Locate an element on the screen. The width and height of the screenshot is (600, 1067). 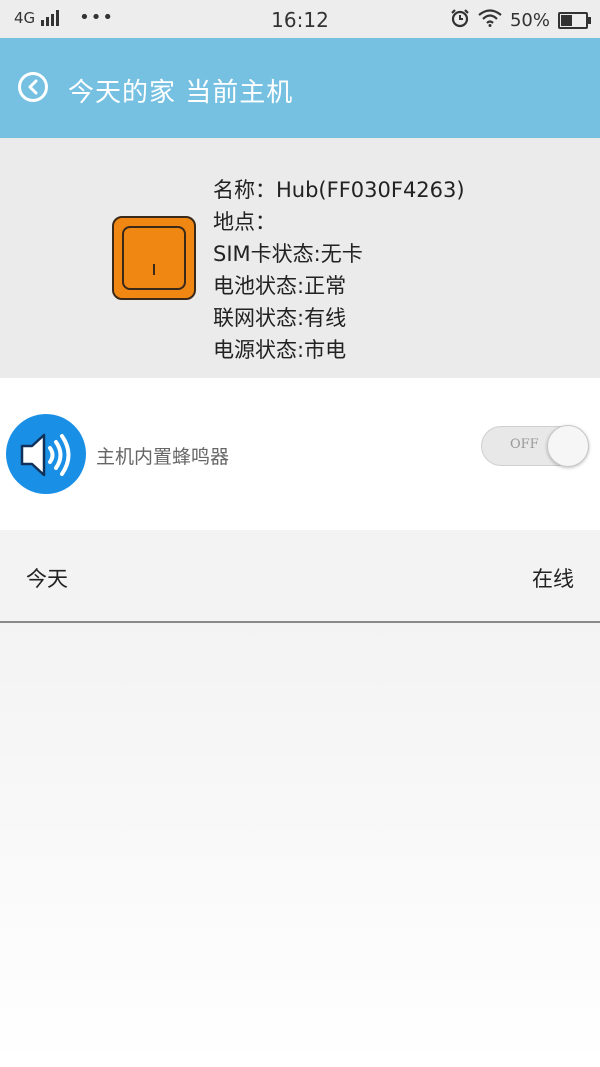
buzzer-label: 主机内置蜂鸣器 is located at coordinates (163, 457).